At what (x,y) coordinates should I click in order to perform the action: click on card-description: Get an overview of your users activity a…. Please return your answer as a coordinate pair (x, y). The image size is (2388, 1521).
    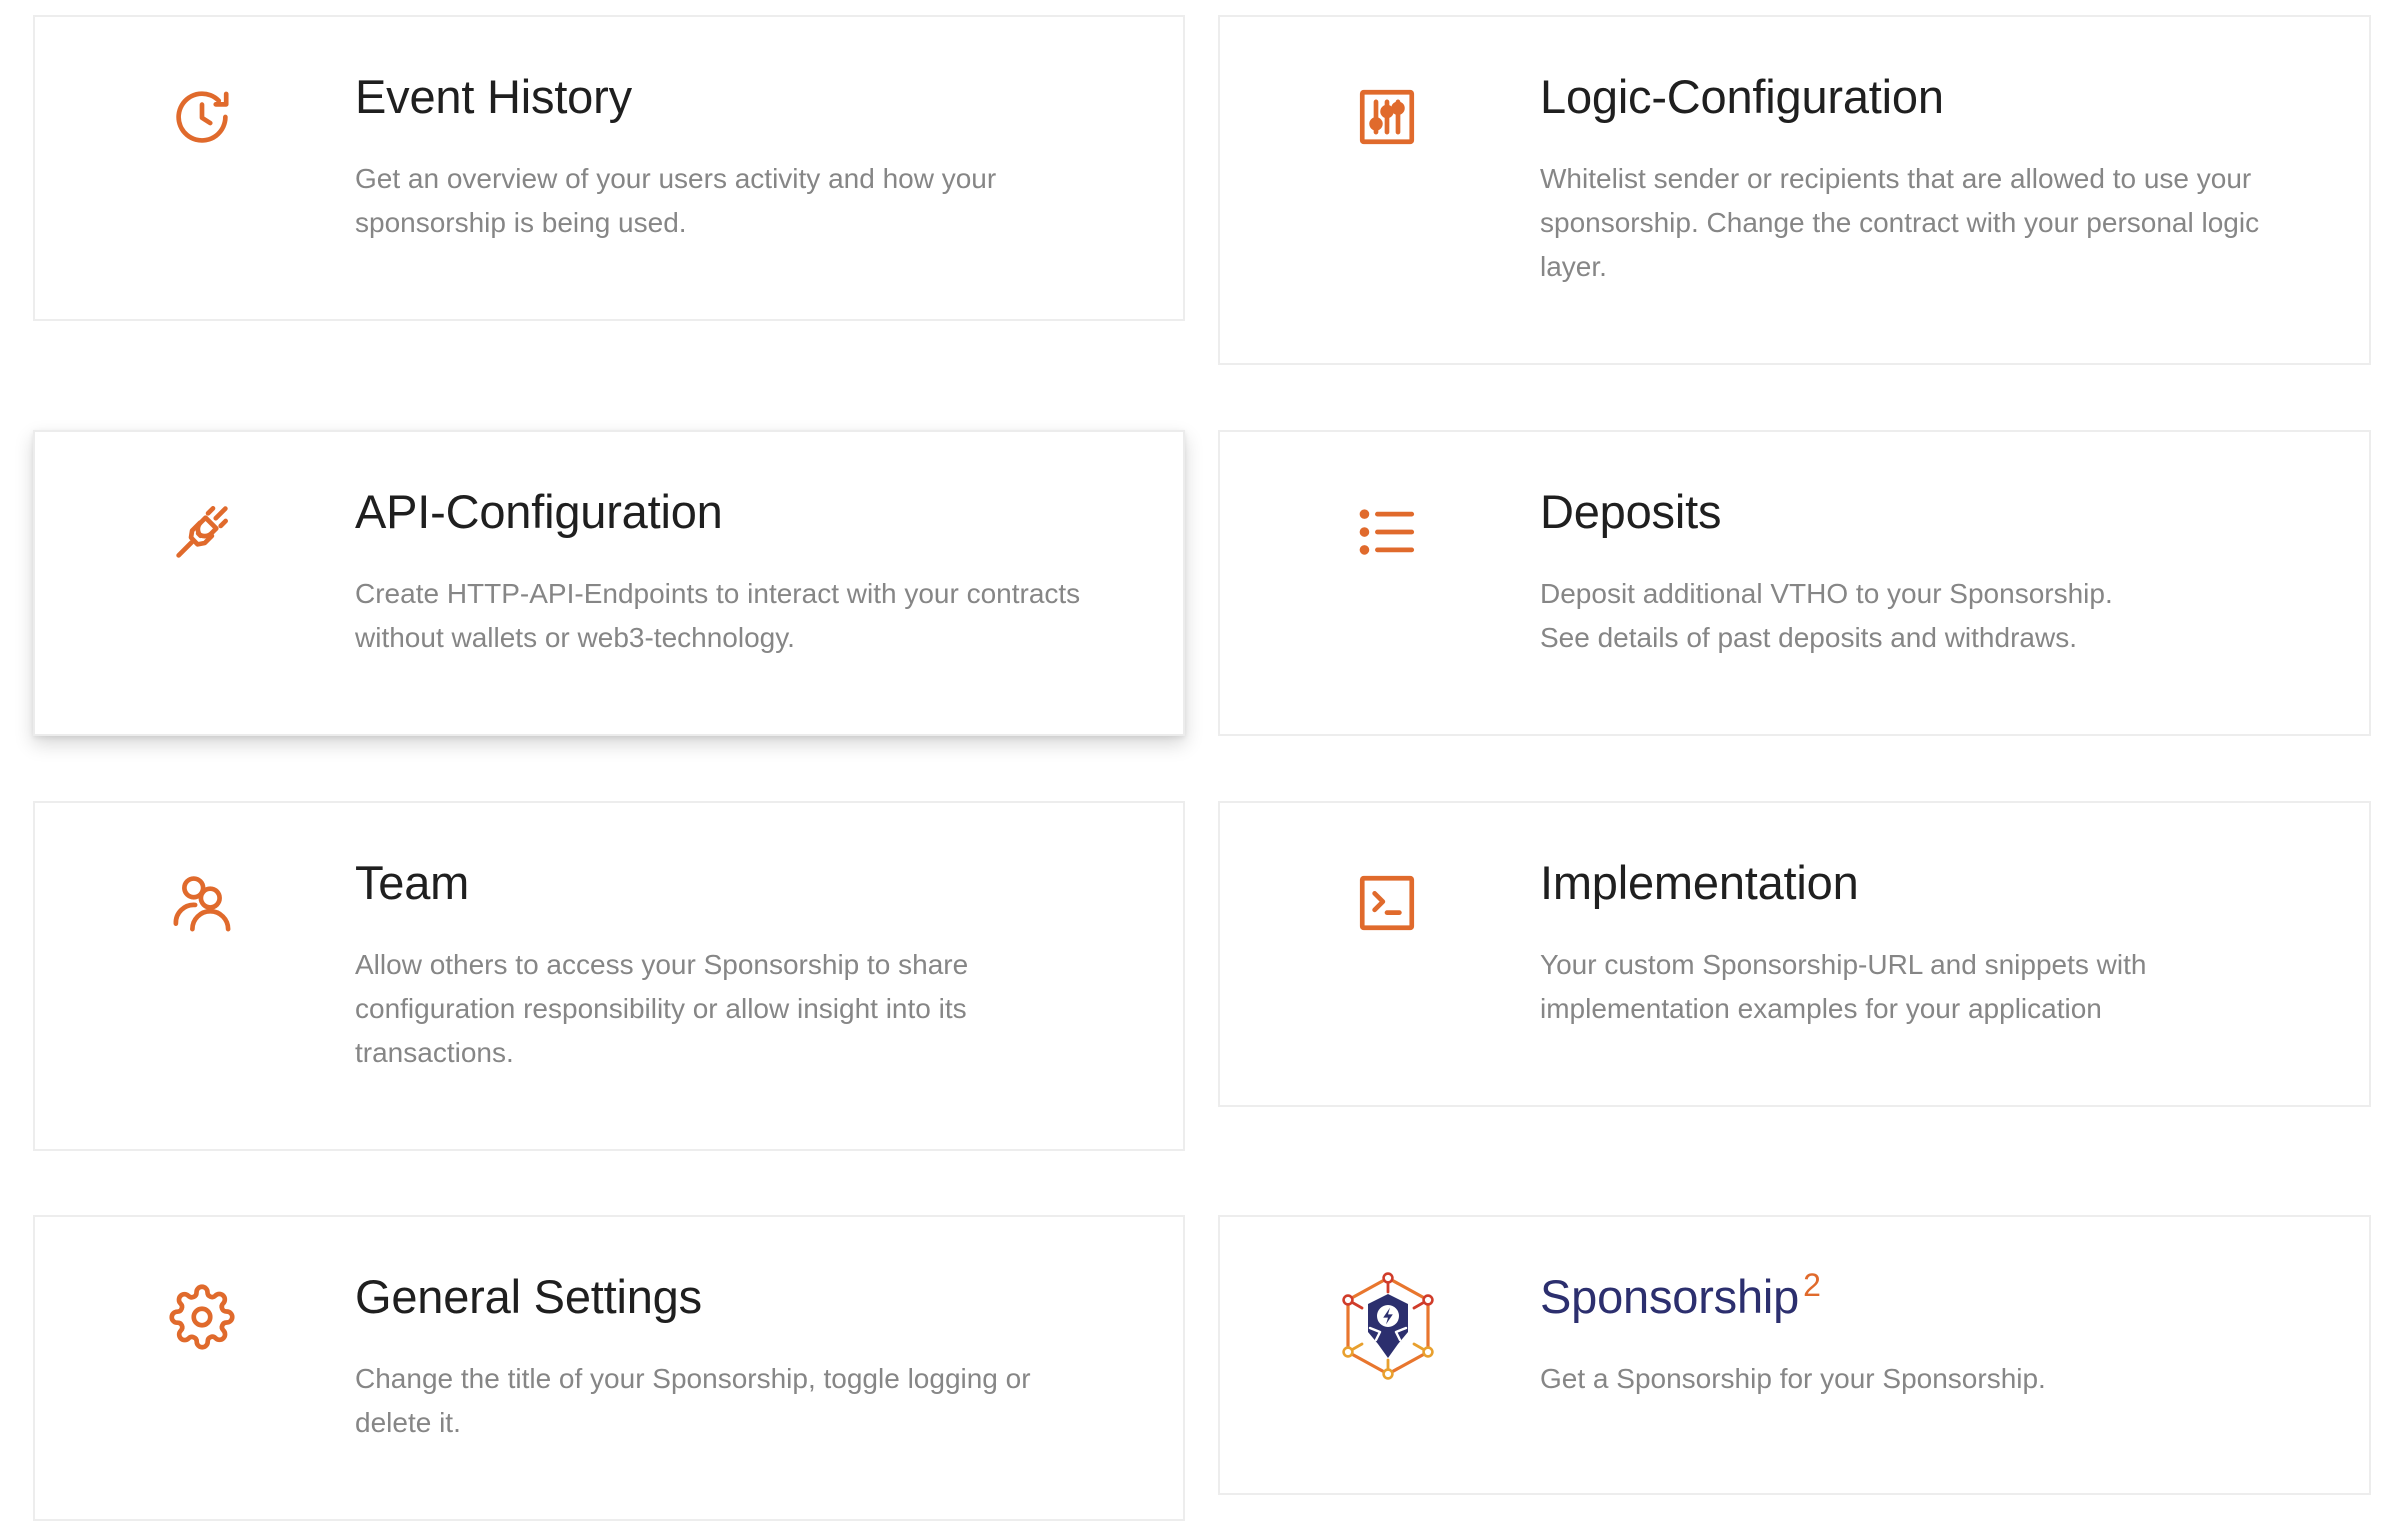
    Looking at the image, I should click on (676, 200).